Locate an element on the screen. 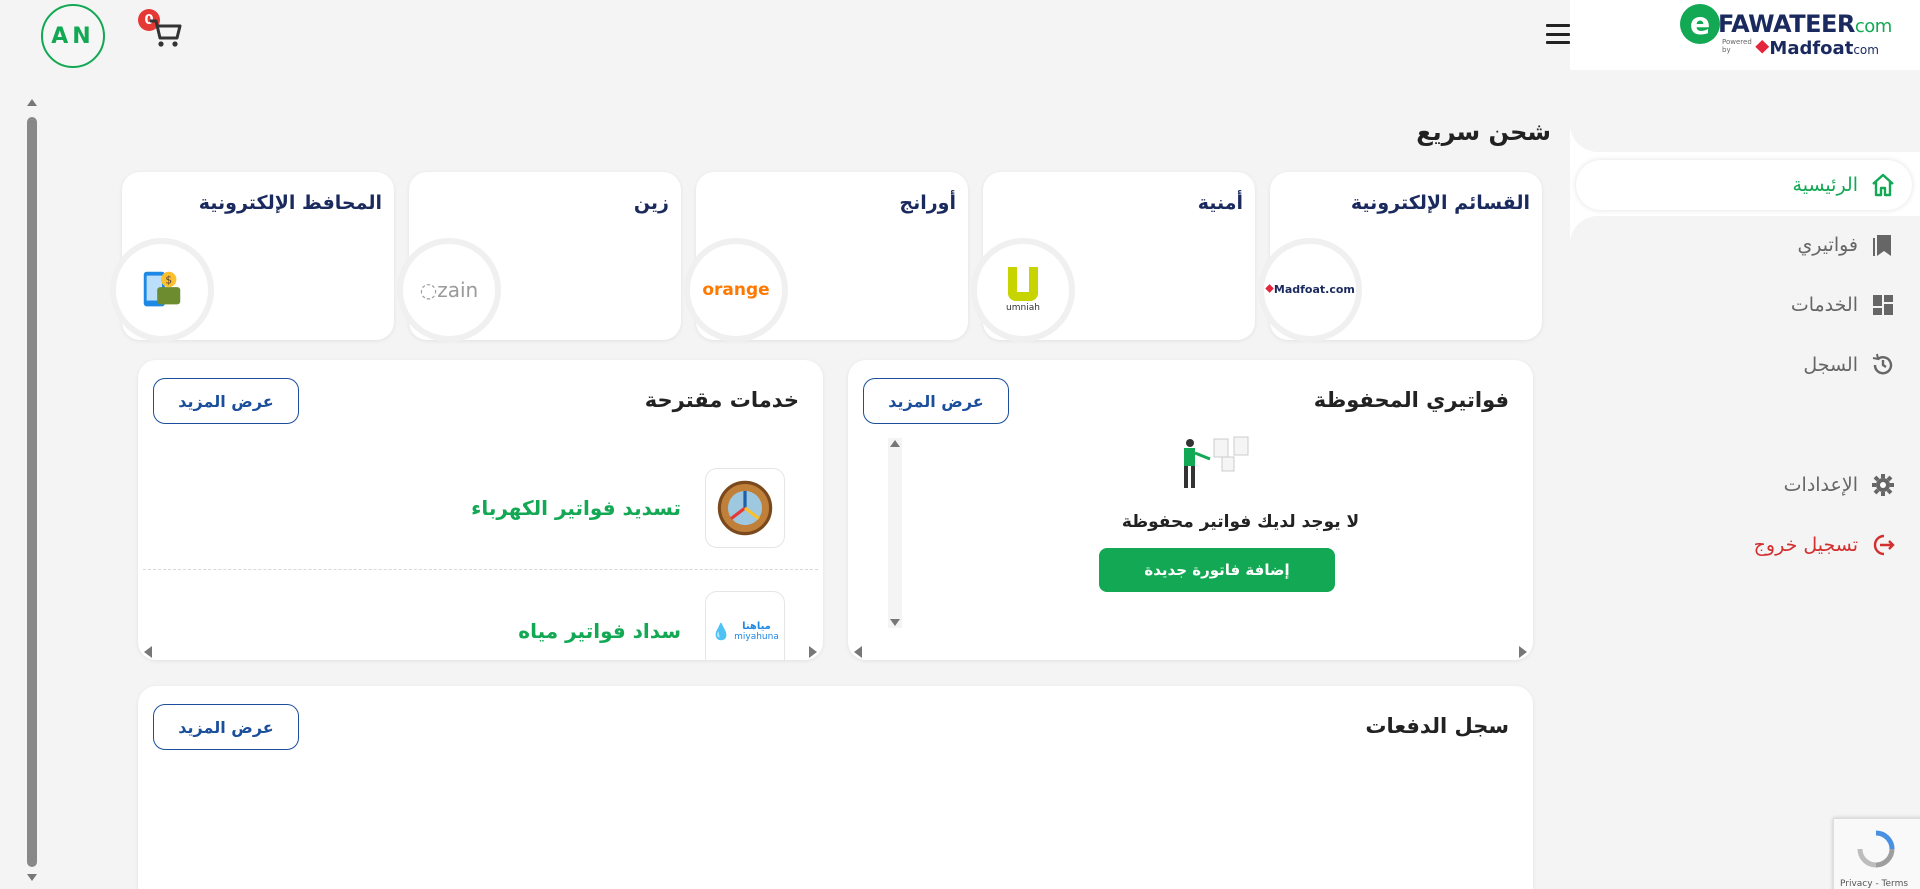 This screenshot has height=889, width=1920. recaptcha-badge: Privacy - Terms is located at coordinates (1876, 853).